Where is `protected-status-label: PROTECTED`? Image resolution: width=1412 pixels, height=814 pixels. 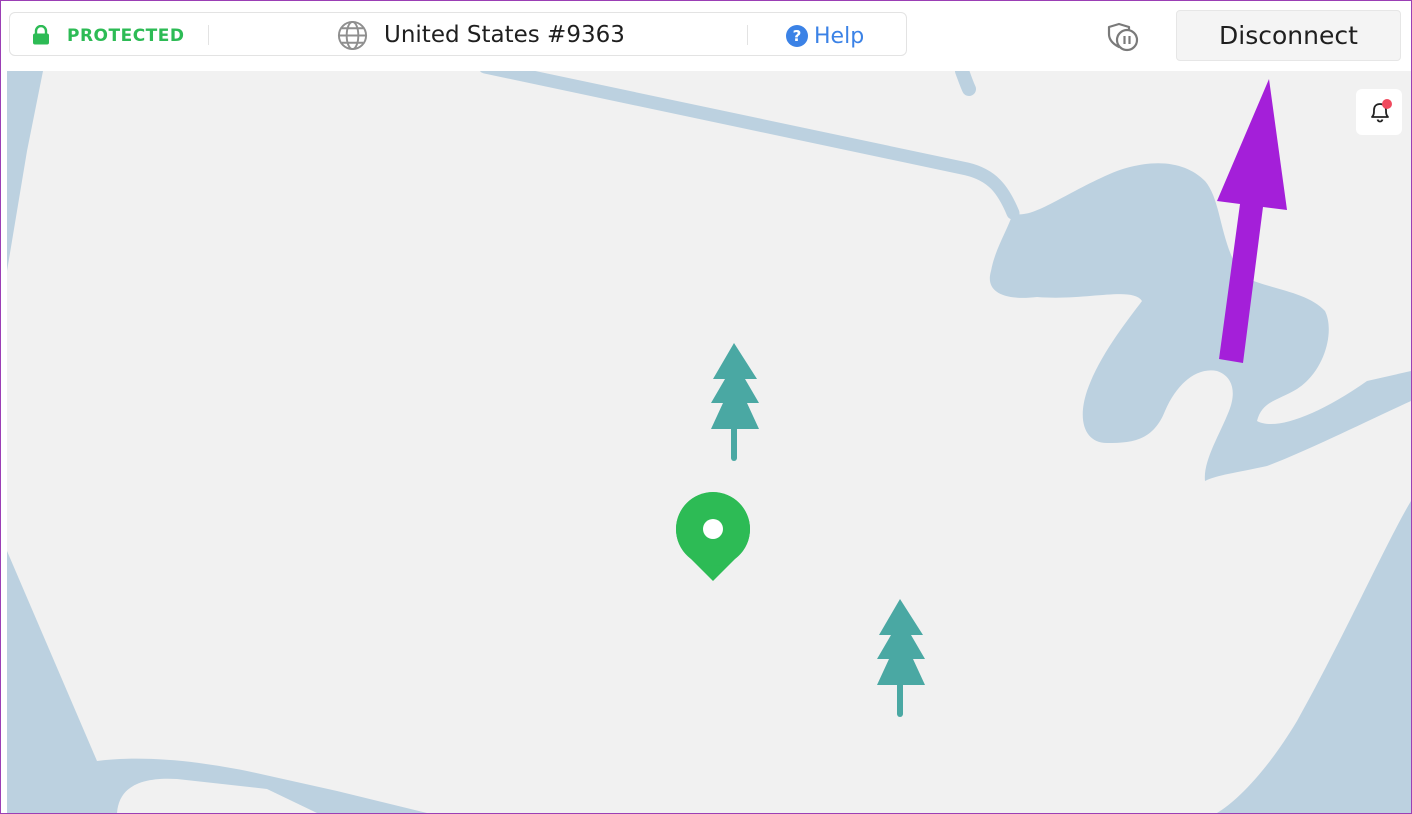
protected-status-label: PROTECTED is located at coordinates (126, 36).